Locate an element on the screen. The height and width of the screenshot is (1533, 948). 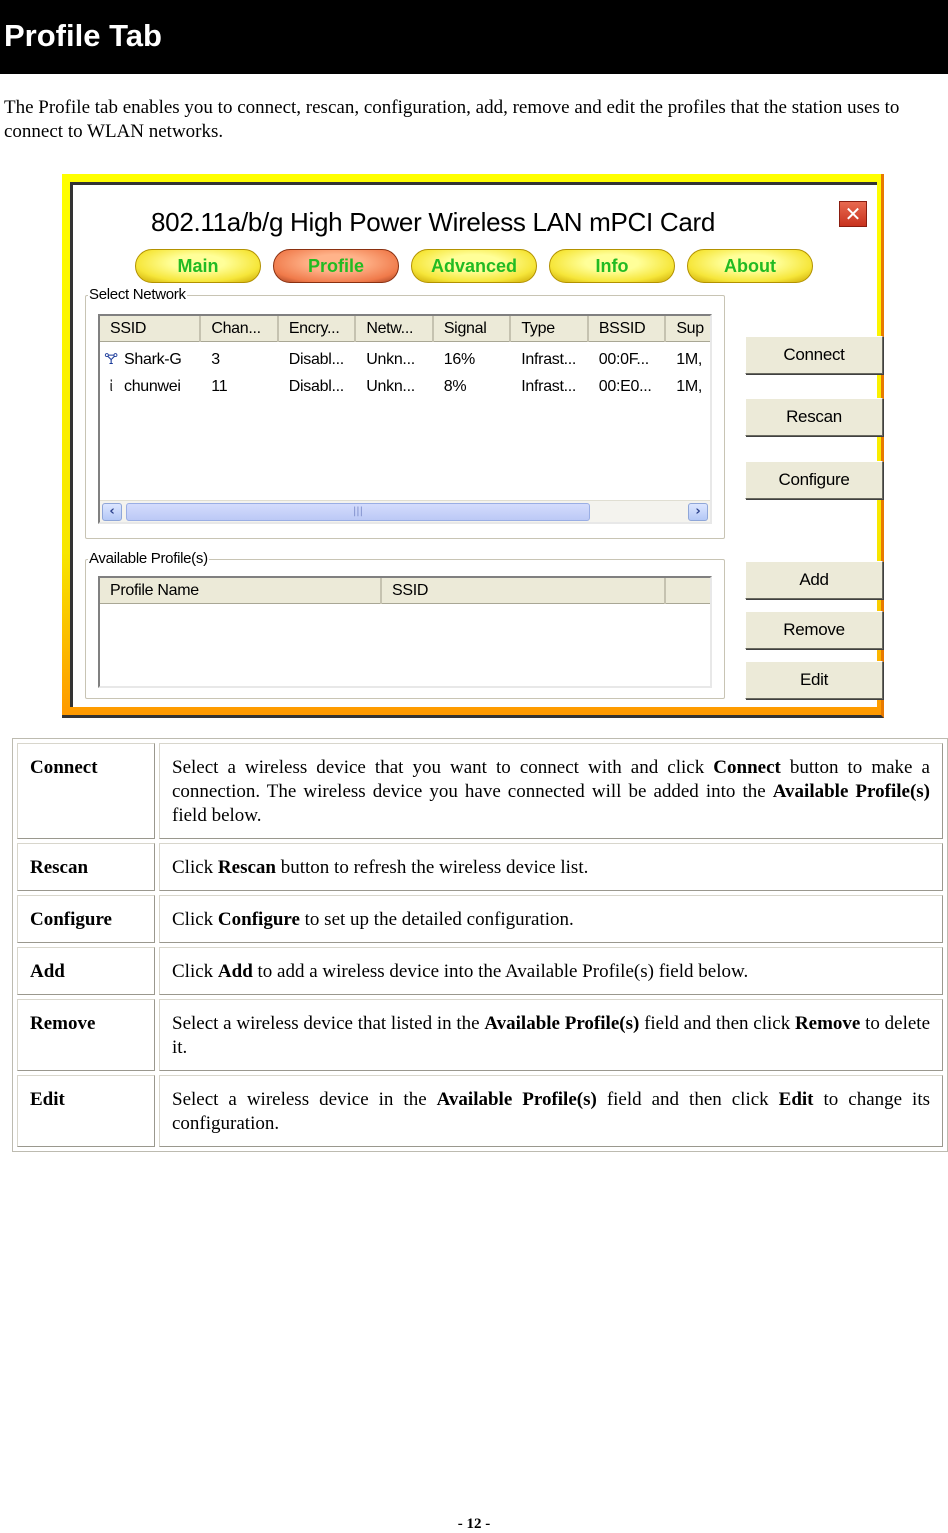
section-title: Profile Tab is located at coordinates (83, 35).